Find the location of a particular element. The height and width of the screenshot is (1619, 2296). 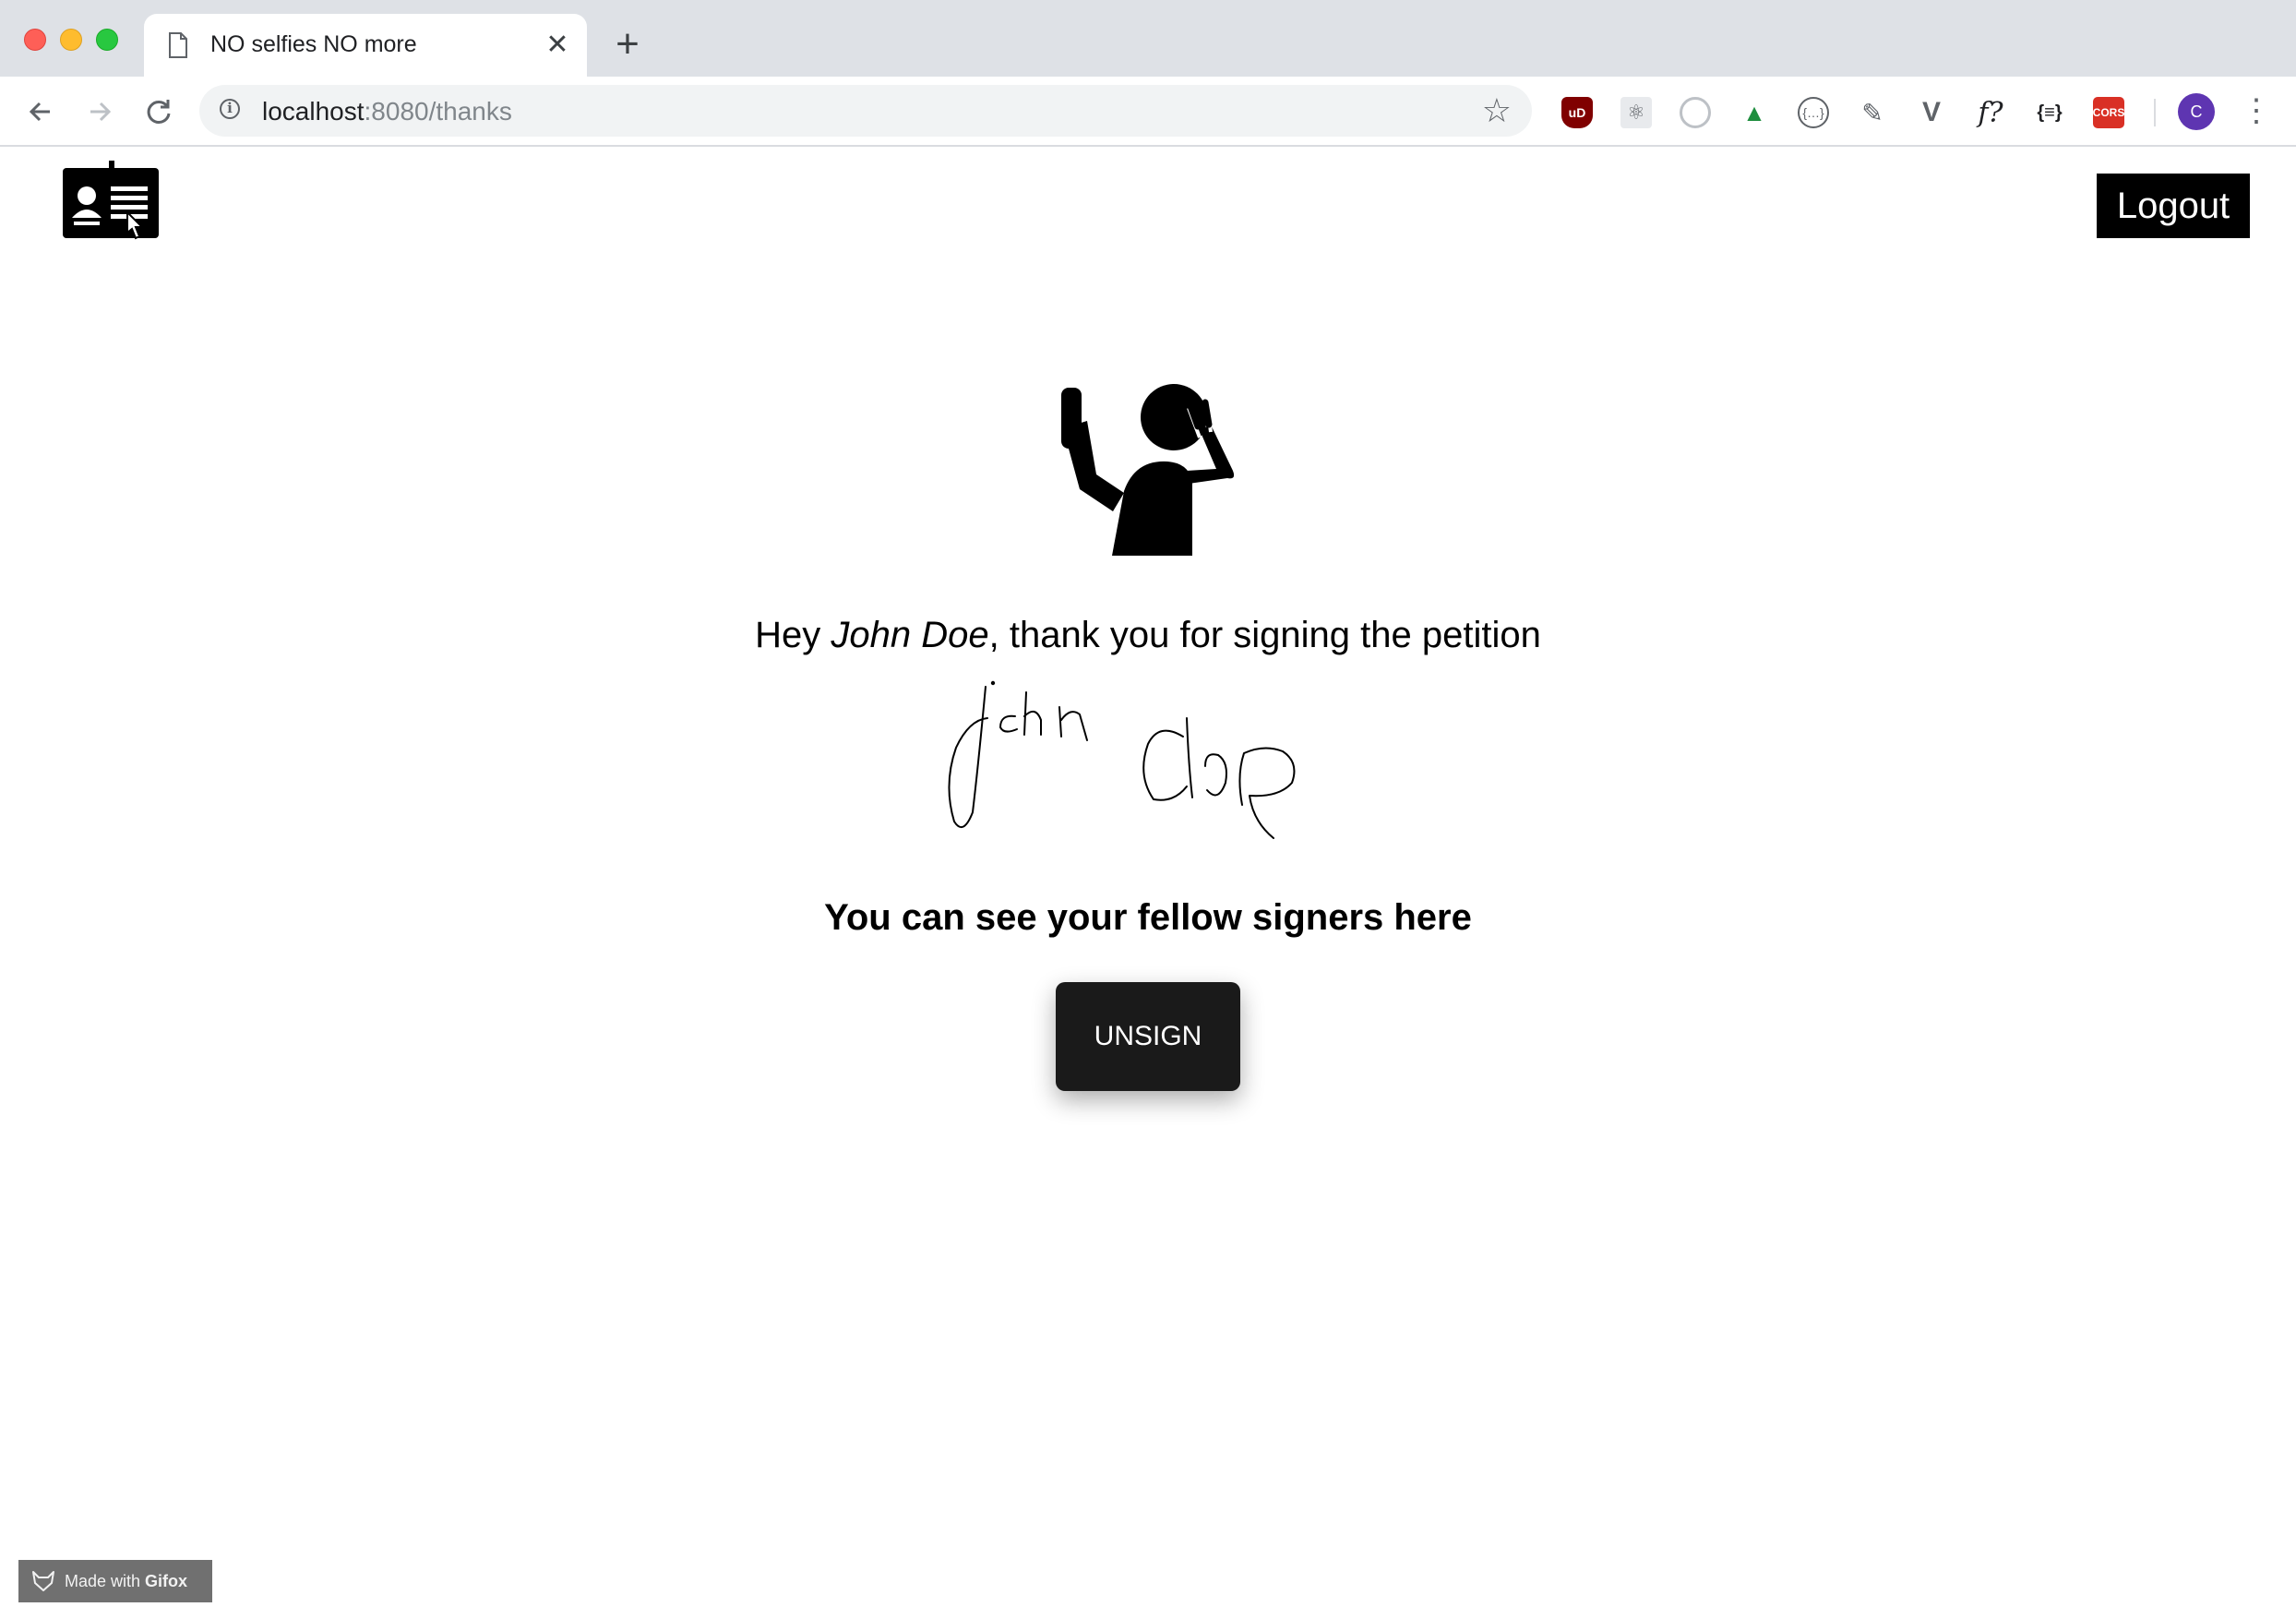

arrow-right-icon is located at coordinates (101, 112).